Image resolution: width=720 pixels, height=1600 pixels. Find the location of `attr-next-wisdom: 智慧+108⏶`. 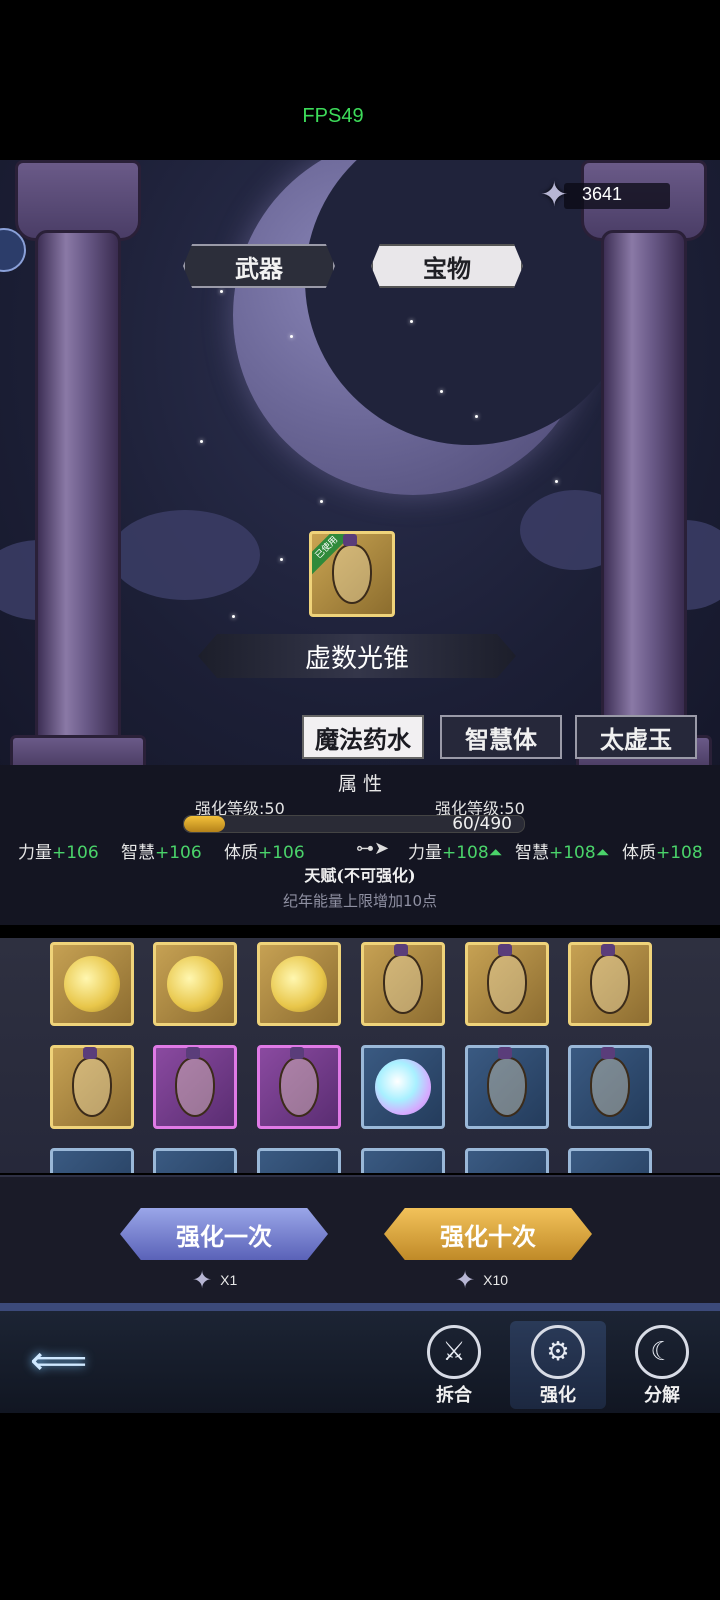

attr-next-wisdom: 智慧+108⏶ is located at coordinates (562, 853).